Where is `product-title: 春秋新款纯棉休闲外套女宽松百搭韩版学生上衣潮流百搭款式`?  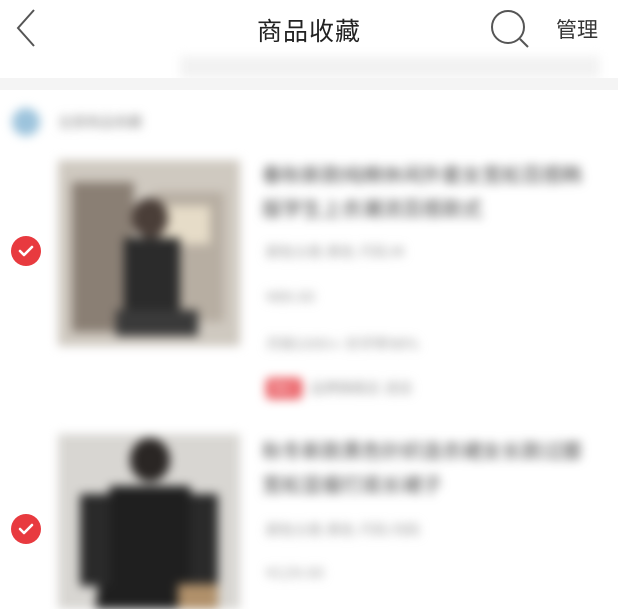
product-title: 春秋新款纯棉休闲外套女宽松百搭韩版学生上衣潮流百搭款式 is located at coordinates (422, 192).